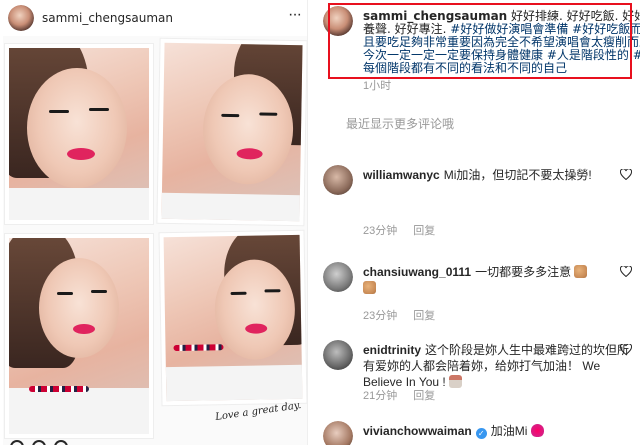 Image resolution: width=640 pixels, height=445 pixels. Describe the element at coordinates (435, 16) in the screenshot. I see `caption-username: sammi_chengsauman` at that location.